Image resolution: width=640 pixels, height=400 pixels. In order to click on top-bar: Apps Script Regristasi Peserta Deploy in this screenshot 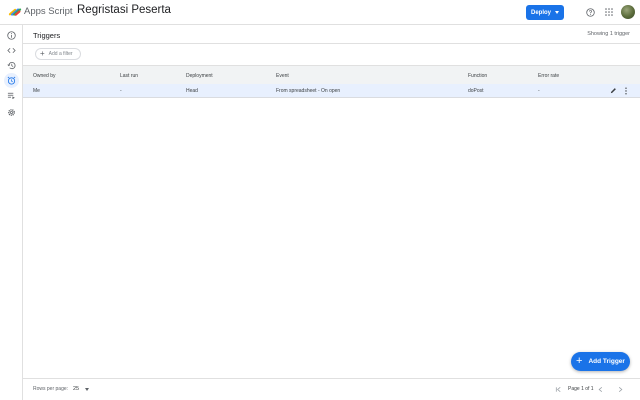, I will do `click(320, 12)`.